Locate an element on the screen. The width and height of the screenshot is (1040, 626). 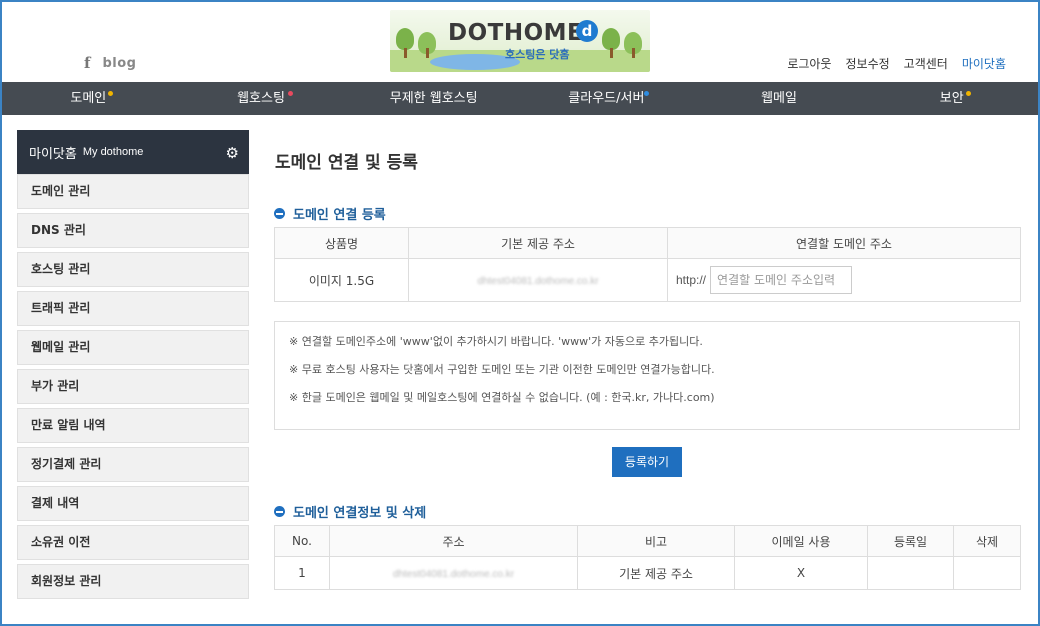
sidebar-item-domain: 도메인 관리 is located at coordinates (133, 191).